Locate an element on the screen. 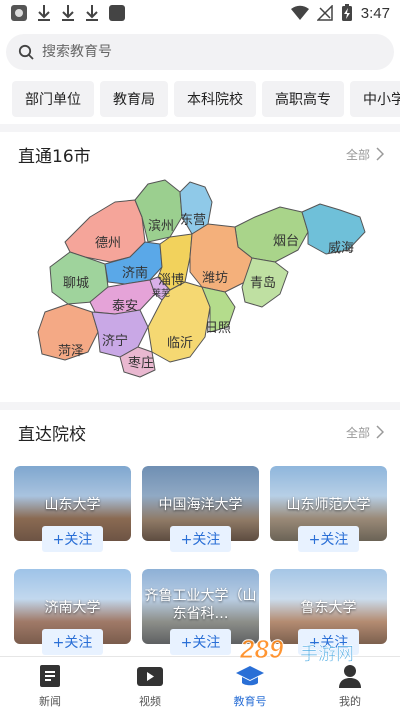  school-name: 山东大学 is located at coordinates (72, 505).